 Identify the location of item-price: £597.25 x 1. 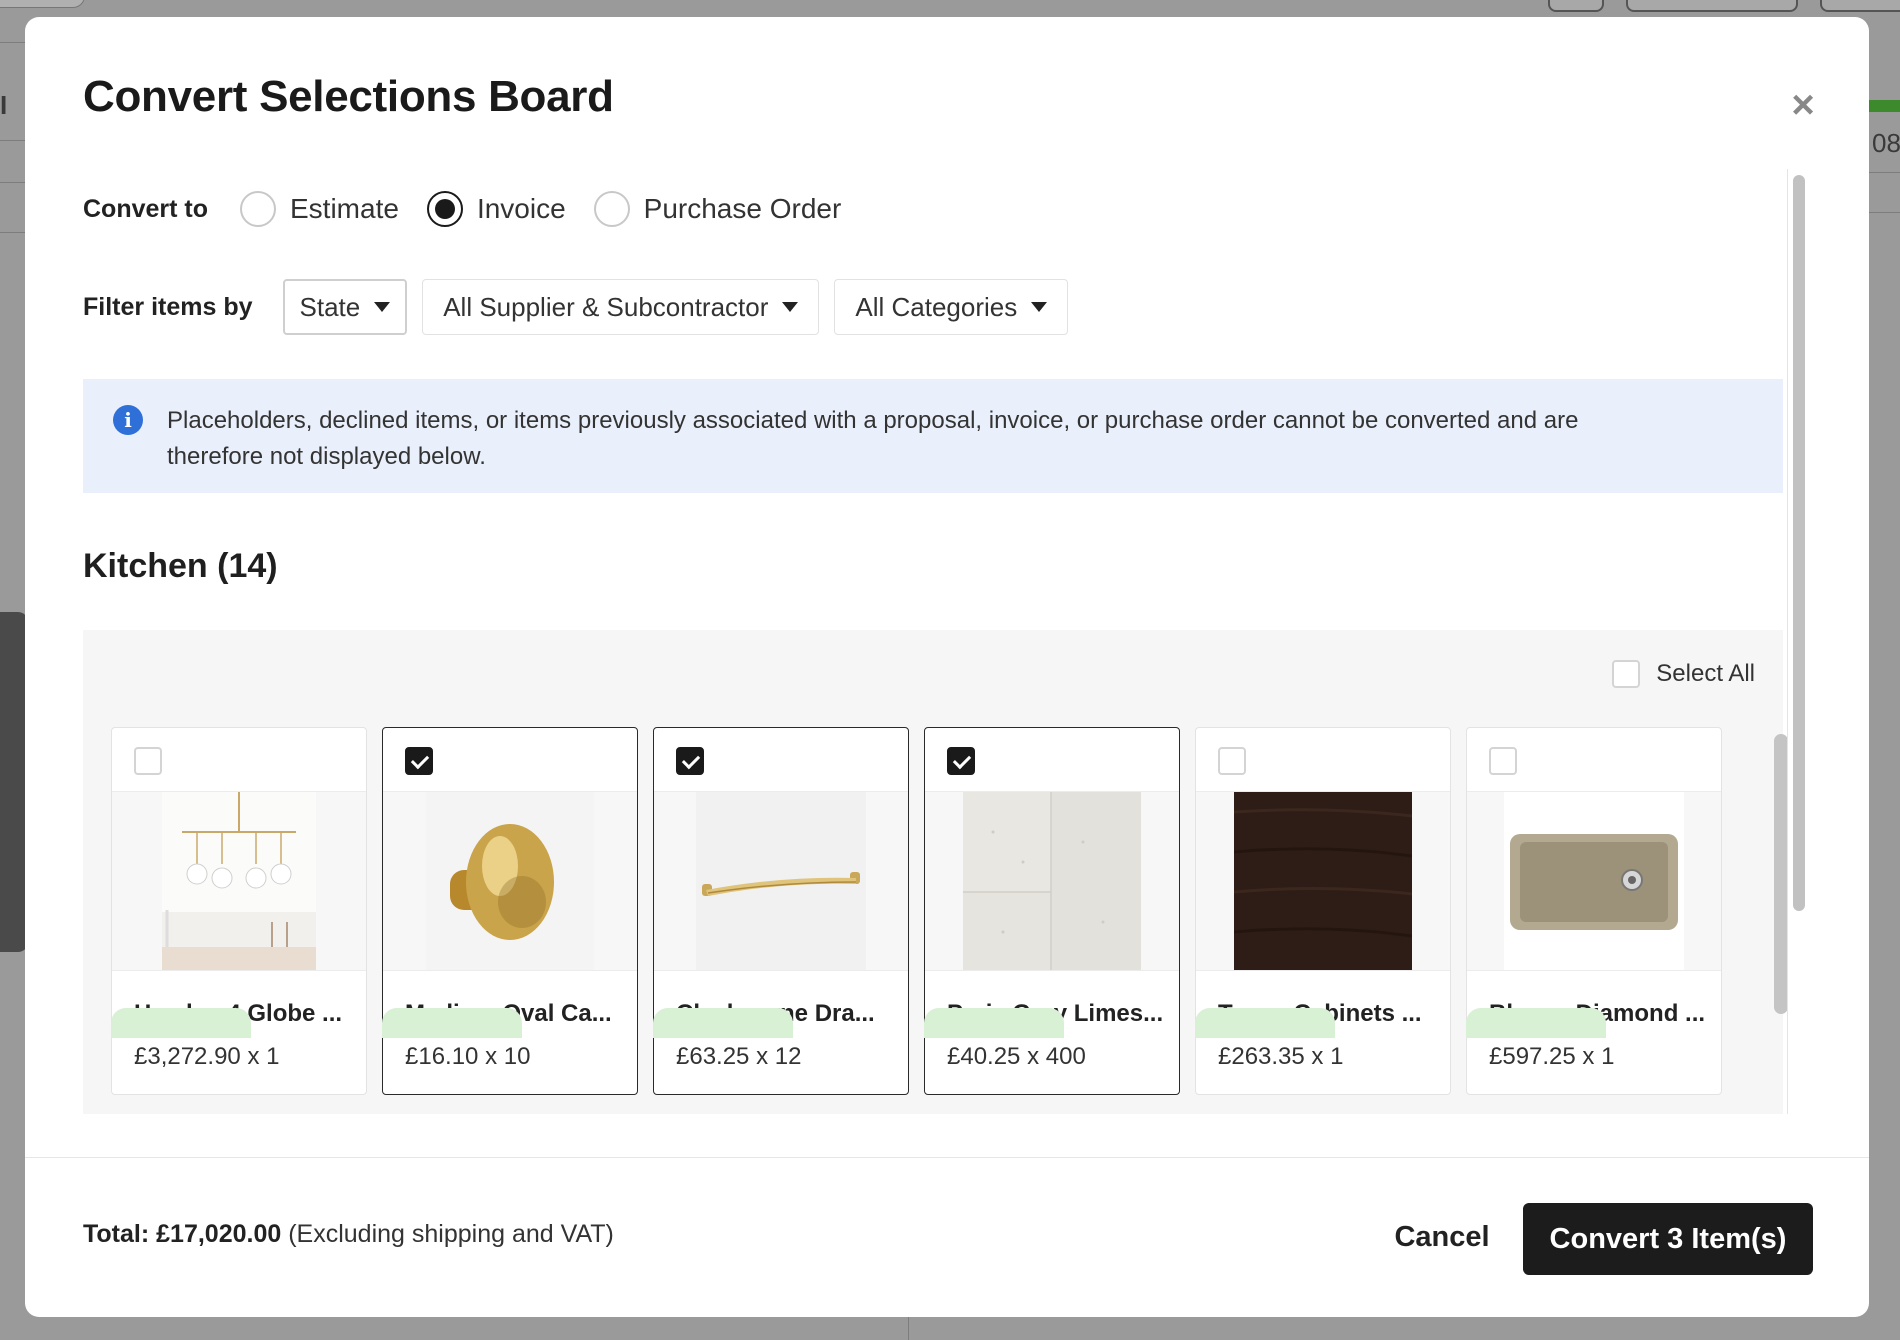
(1552, 1056).